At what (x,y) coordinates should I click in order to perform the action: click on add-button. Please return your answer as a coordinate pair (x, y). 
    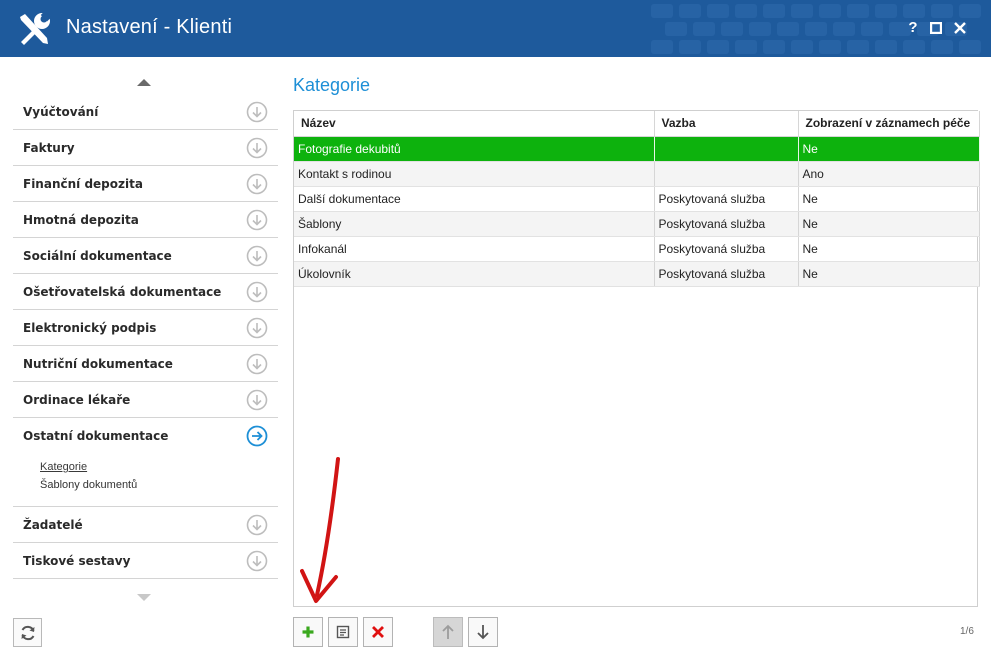
    Looking at the image, I should click on (308, 632).